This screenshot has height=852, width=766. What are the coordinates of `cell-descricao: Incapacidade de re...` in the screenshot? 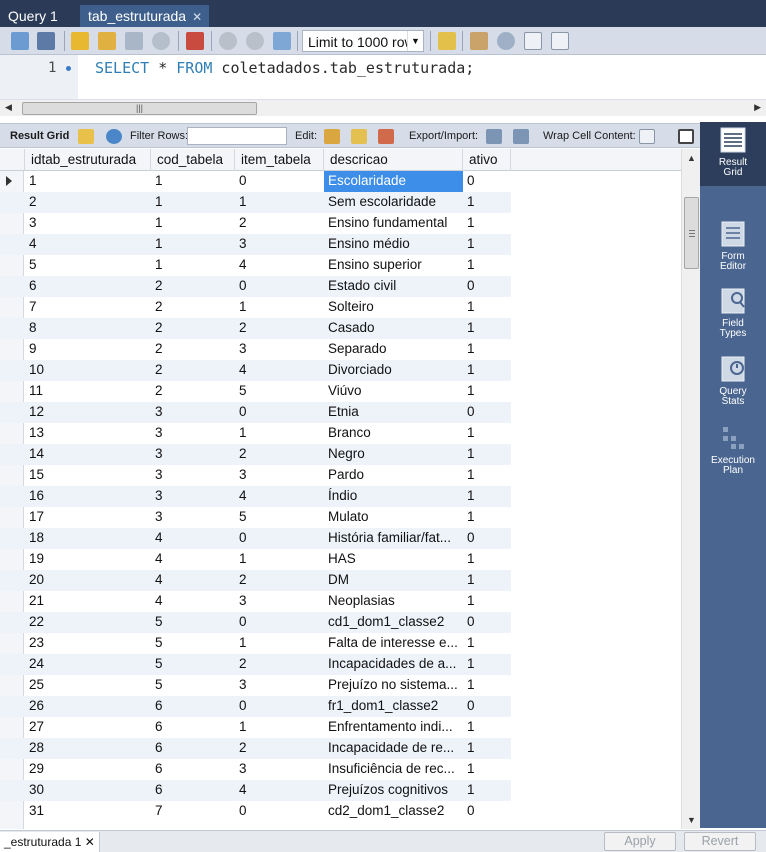 It's located at (393, 748).